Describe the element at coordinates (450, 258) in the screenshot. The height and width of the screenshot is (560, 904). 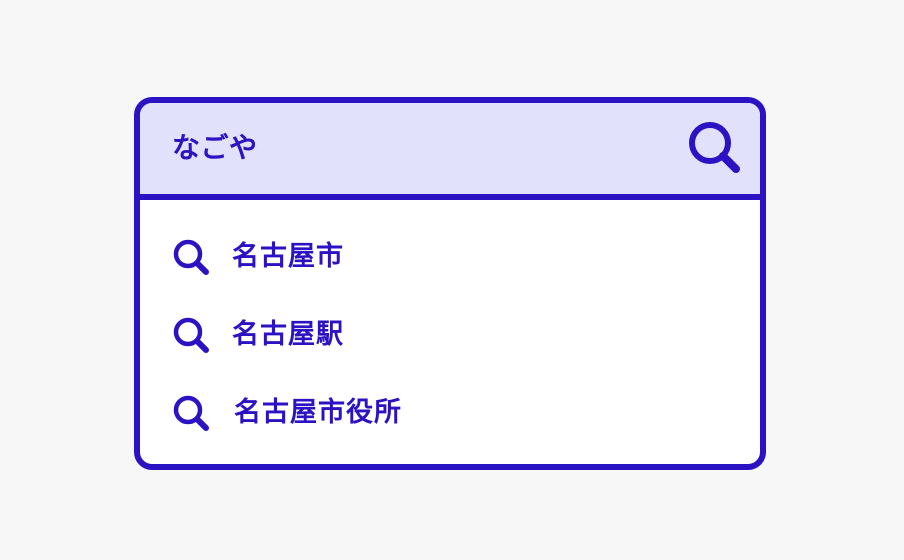
I see `suggestion-item: 名古屋市` at that location.